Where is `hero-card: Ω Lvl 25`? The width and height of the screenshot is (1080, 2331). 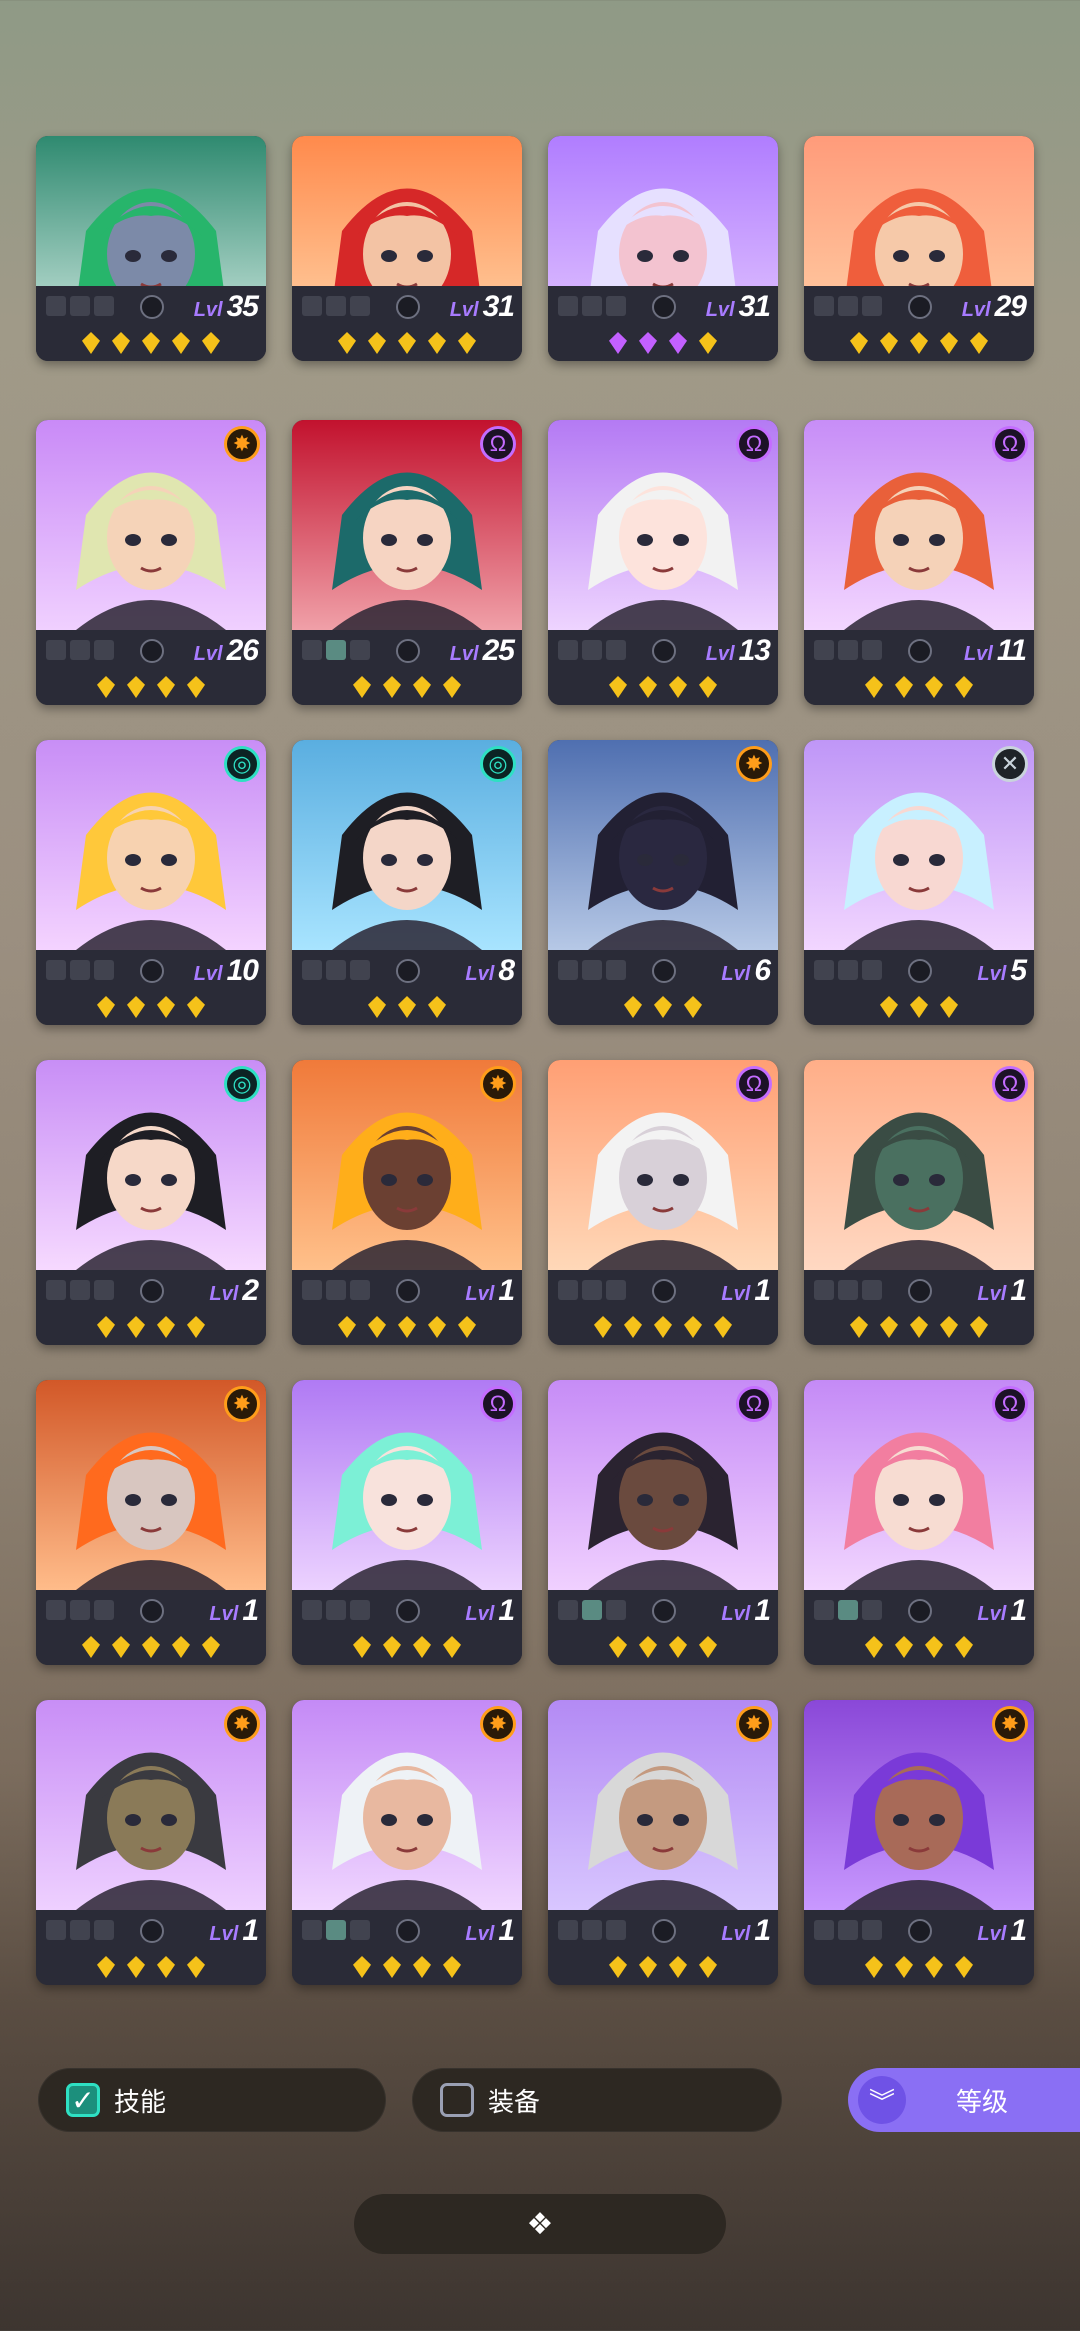
hero-card: Ω Lvl 25 is located at coordinates (407, 562).